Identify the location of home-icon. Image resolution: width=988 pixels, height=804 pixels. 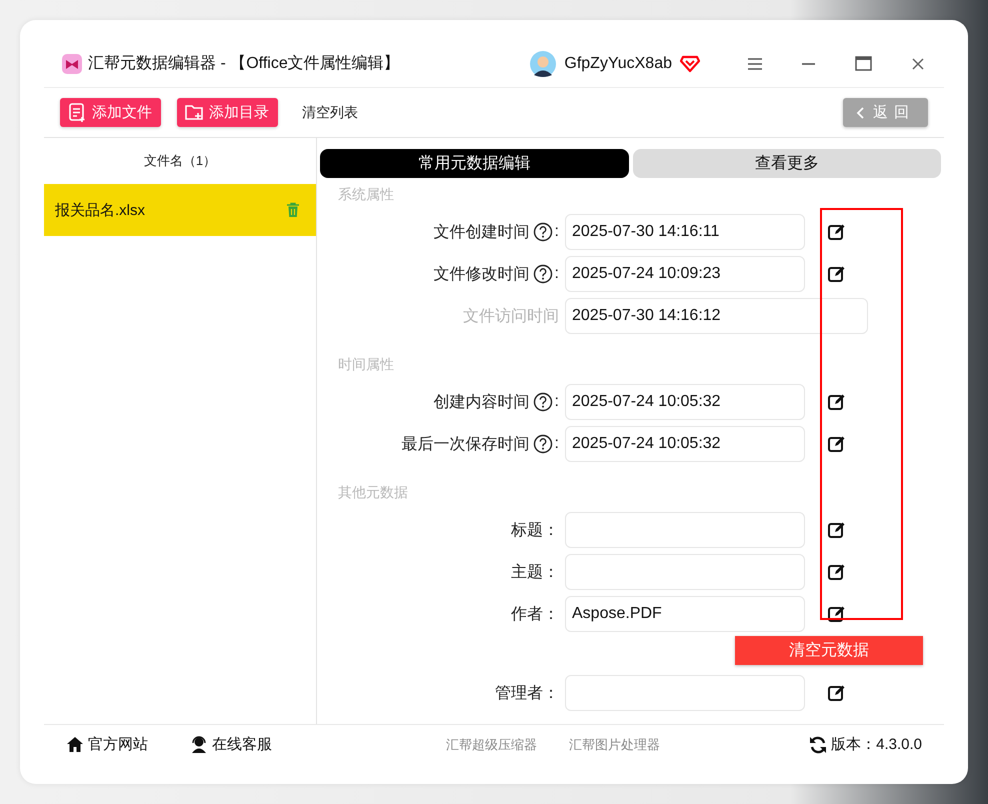
(75, 744).